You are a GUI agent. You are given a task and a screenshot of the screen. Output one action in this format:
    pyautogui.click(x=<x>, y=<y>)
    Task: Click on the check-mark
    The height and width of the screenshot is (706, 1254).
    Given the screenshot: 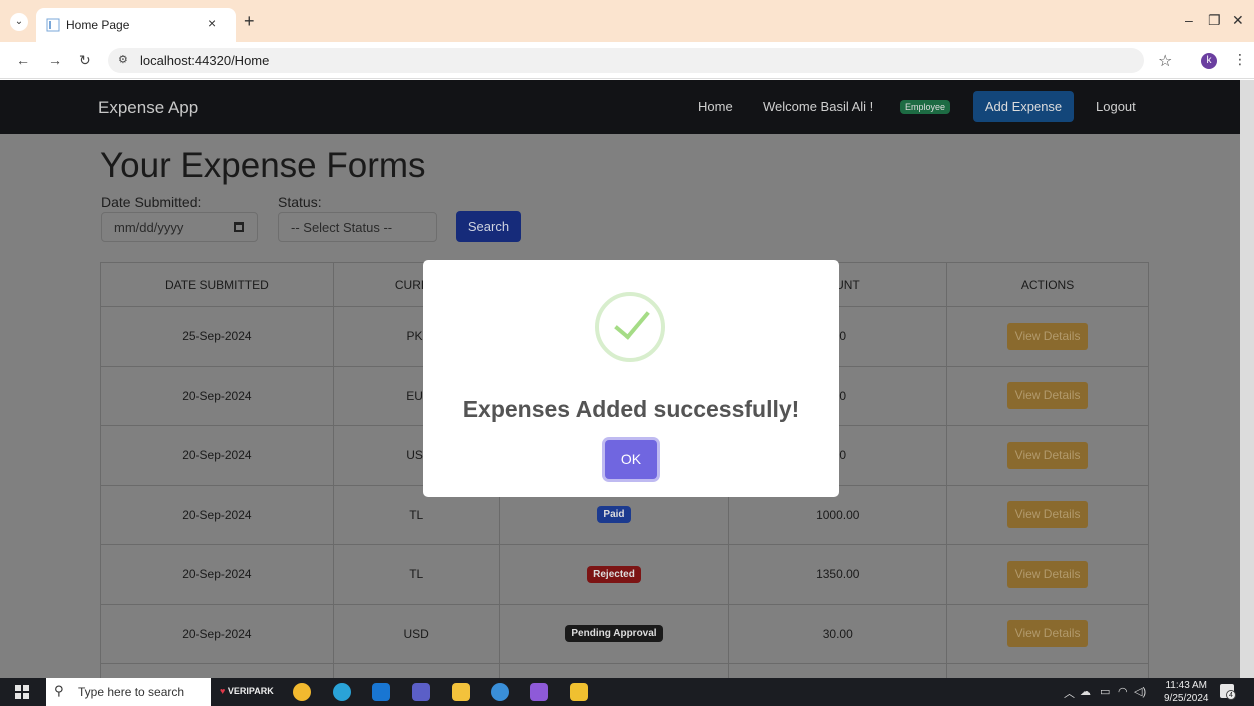 What is the action you would take?
    pyautogui.click(x=632, y=321)
    